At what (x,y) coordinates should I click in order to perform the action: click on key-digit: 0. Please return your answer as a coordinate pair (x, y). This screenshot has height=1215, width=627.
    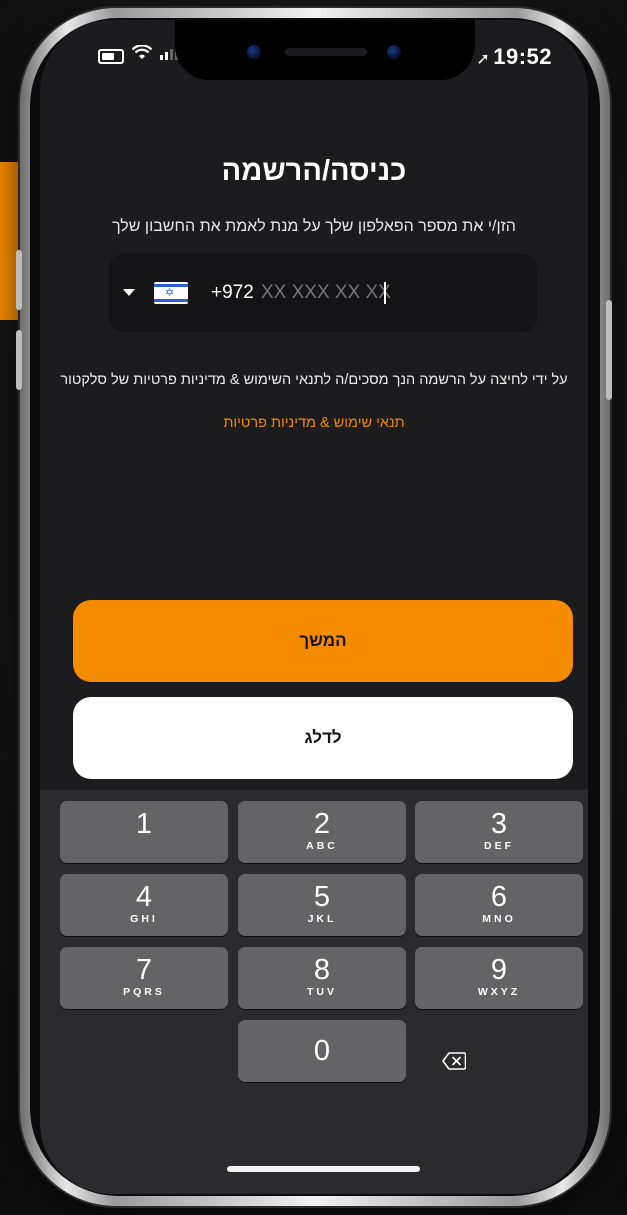
    Looking at the image, I should click on (322, 1051).